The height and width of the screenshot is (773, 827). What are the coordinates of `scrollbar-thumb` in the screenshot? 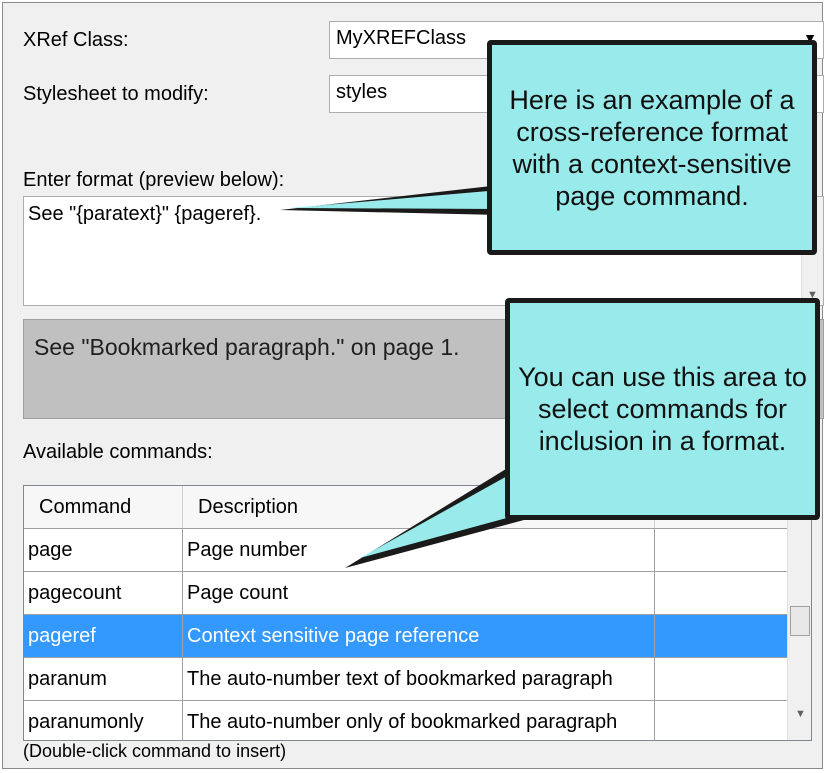 It's located at (800, 621).